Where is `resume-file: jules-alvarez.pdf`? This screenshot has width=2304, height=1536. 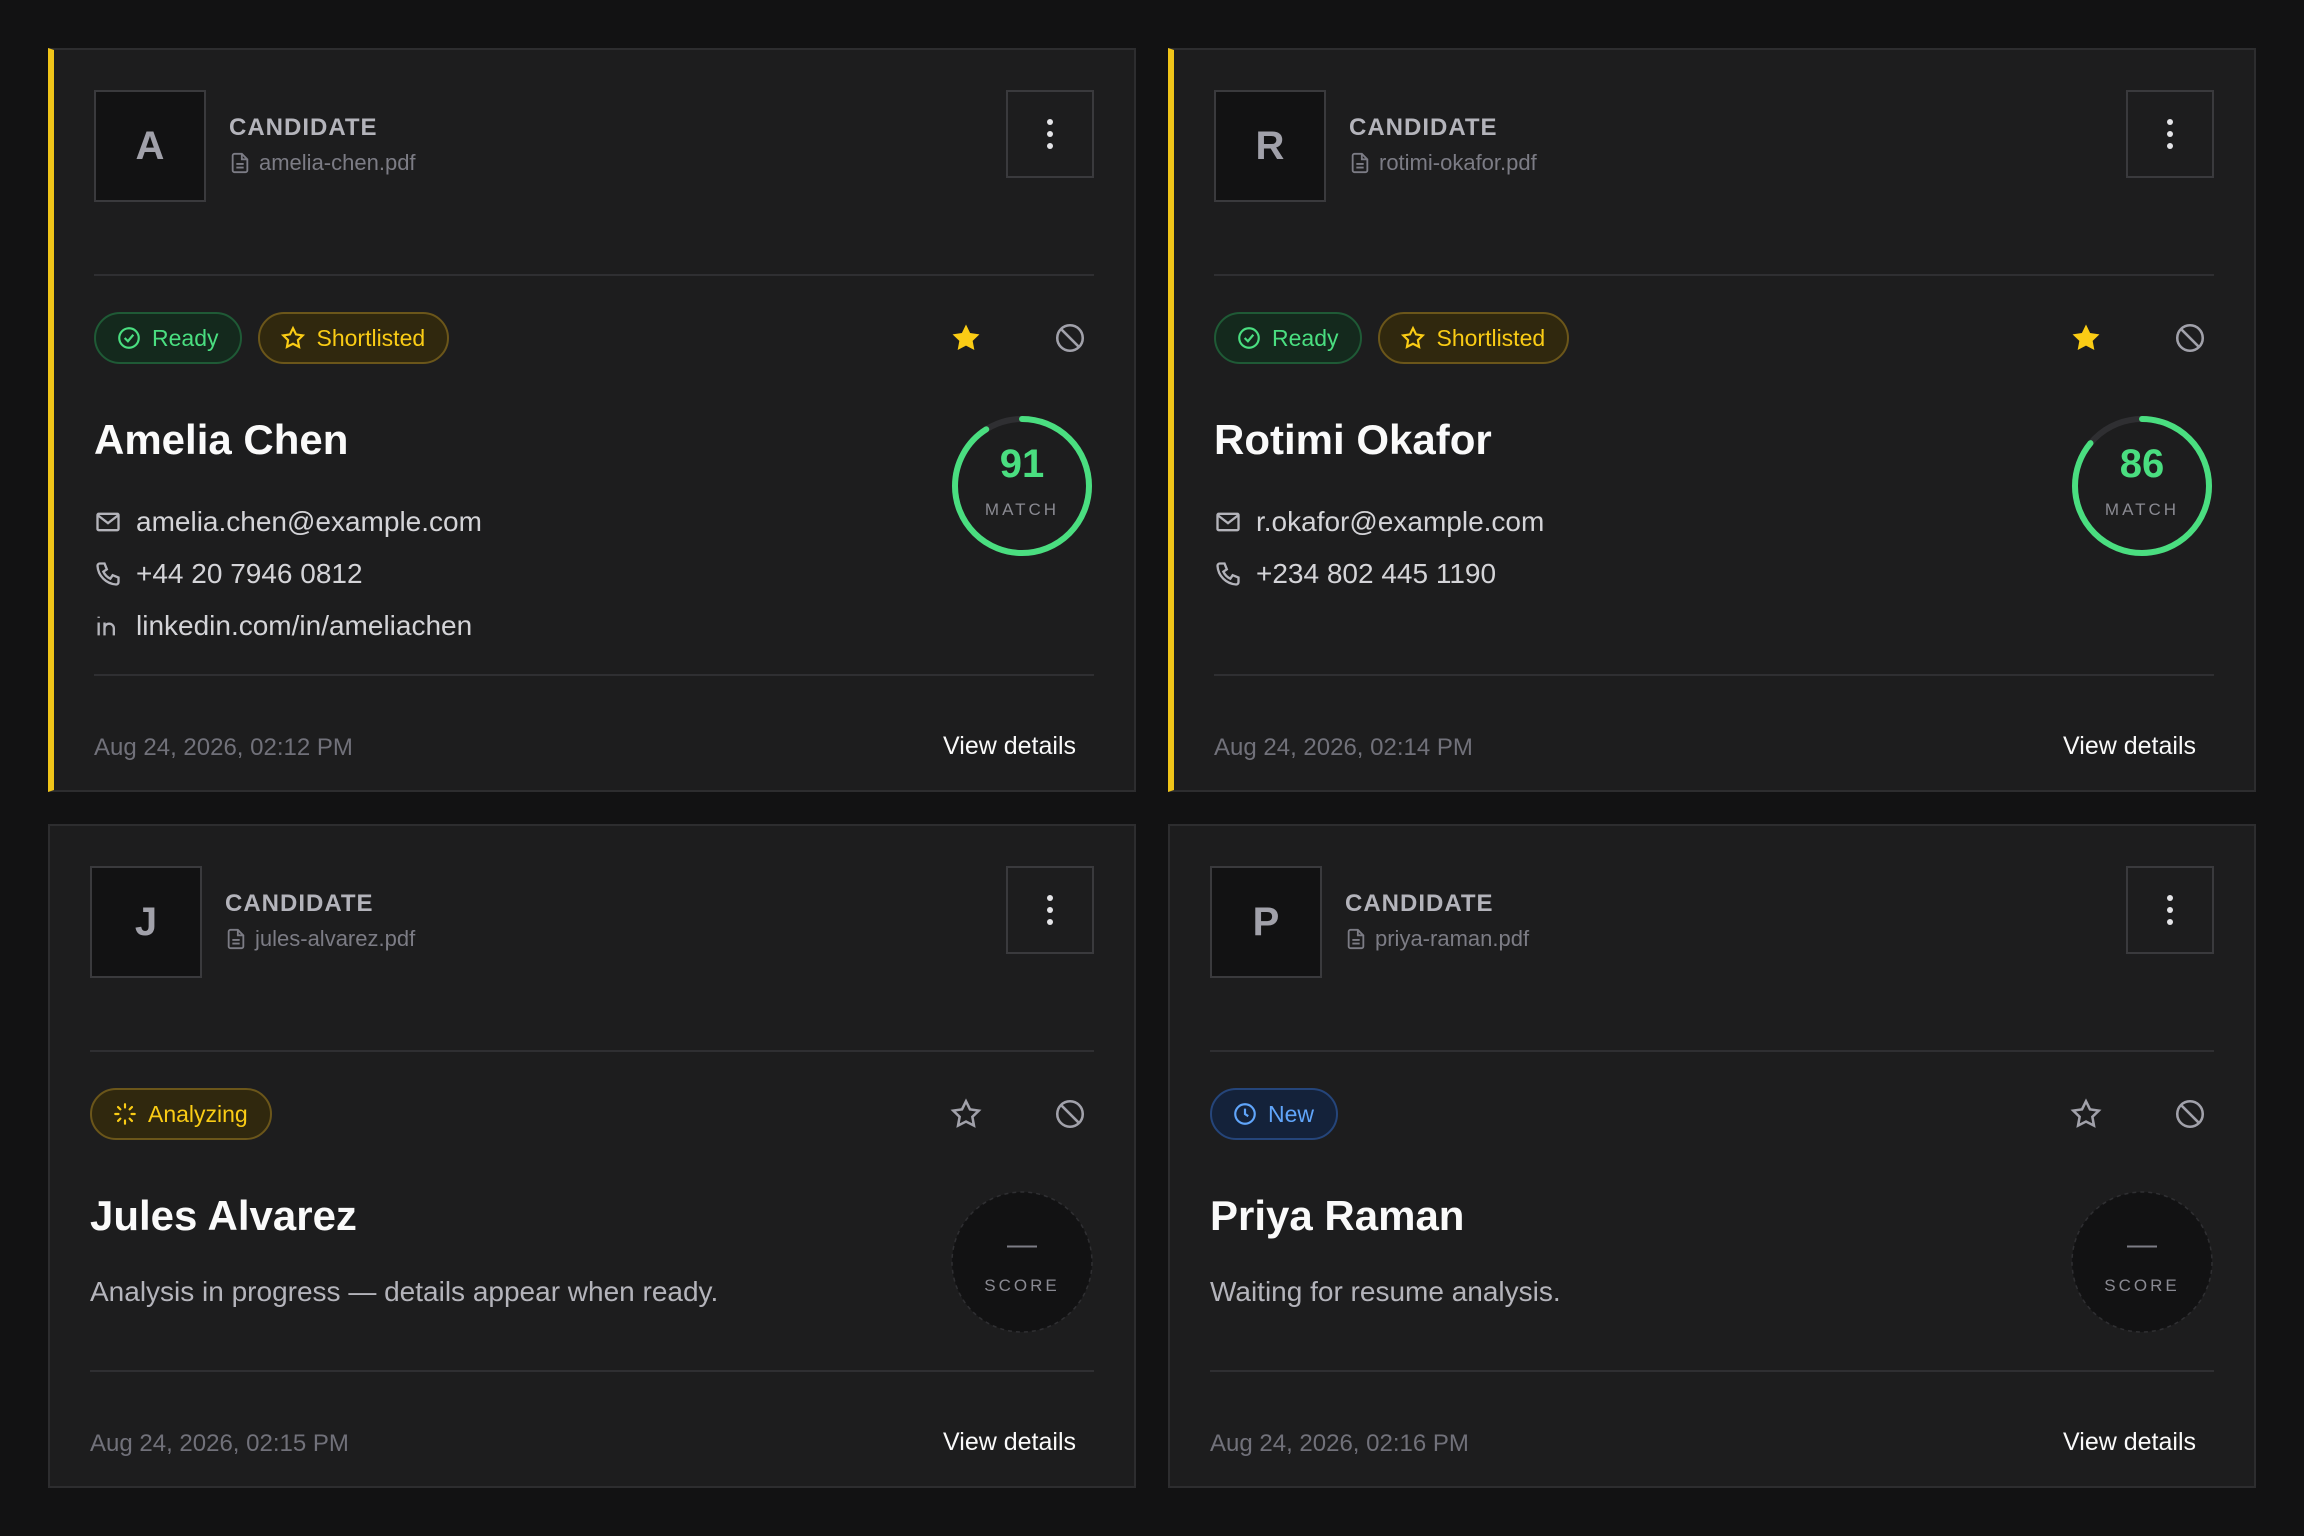
resume-file: jules-alvarez.pdf is located at coordinates (320, 939).